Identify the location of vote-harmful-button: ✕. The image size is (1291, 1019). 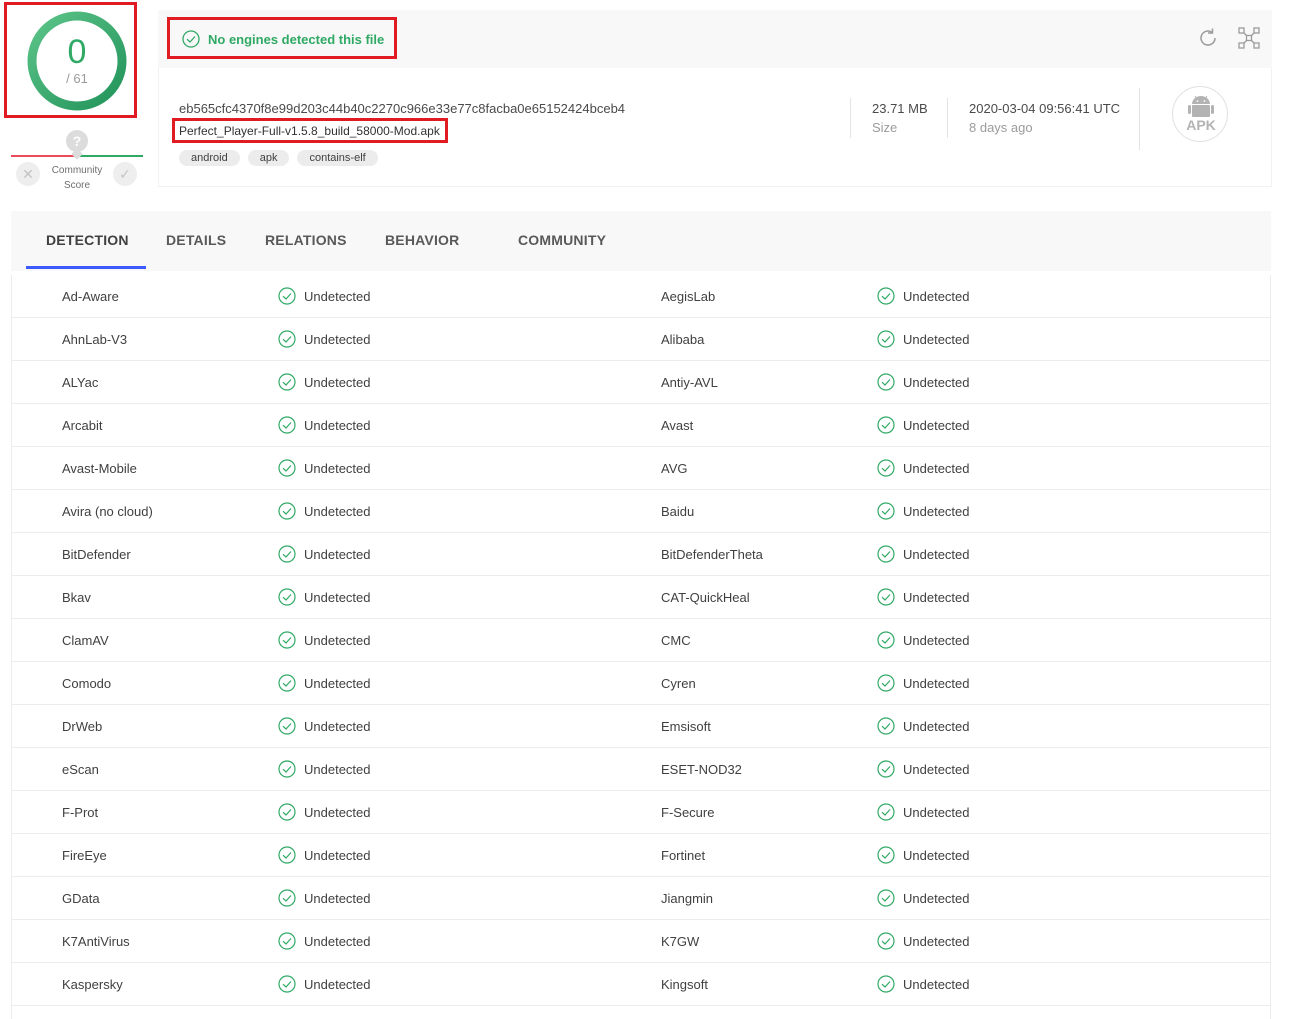
(28, 174).